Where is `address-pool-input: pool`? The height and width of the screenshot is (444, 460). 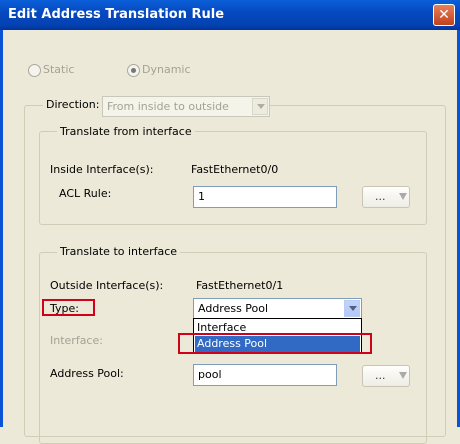 address-pool-input: pool is located at coordinates (265, 375).